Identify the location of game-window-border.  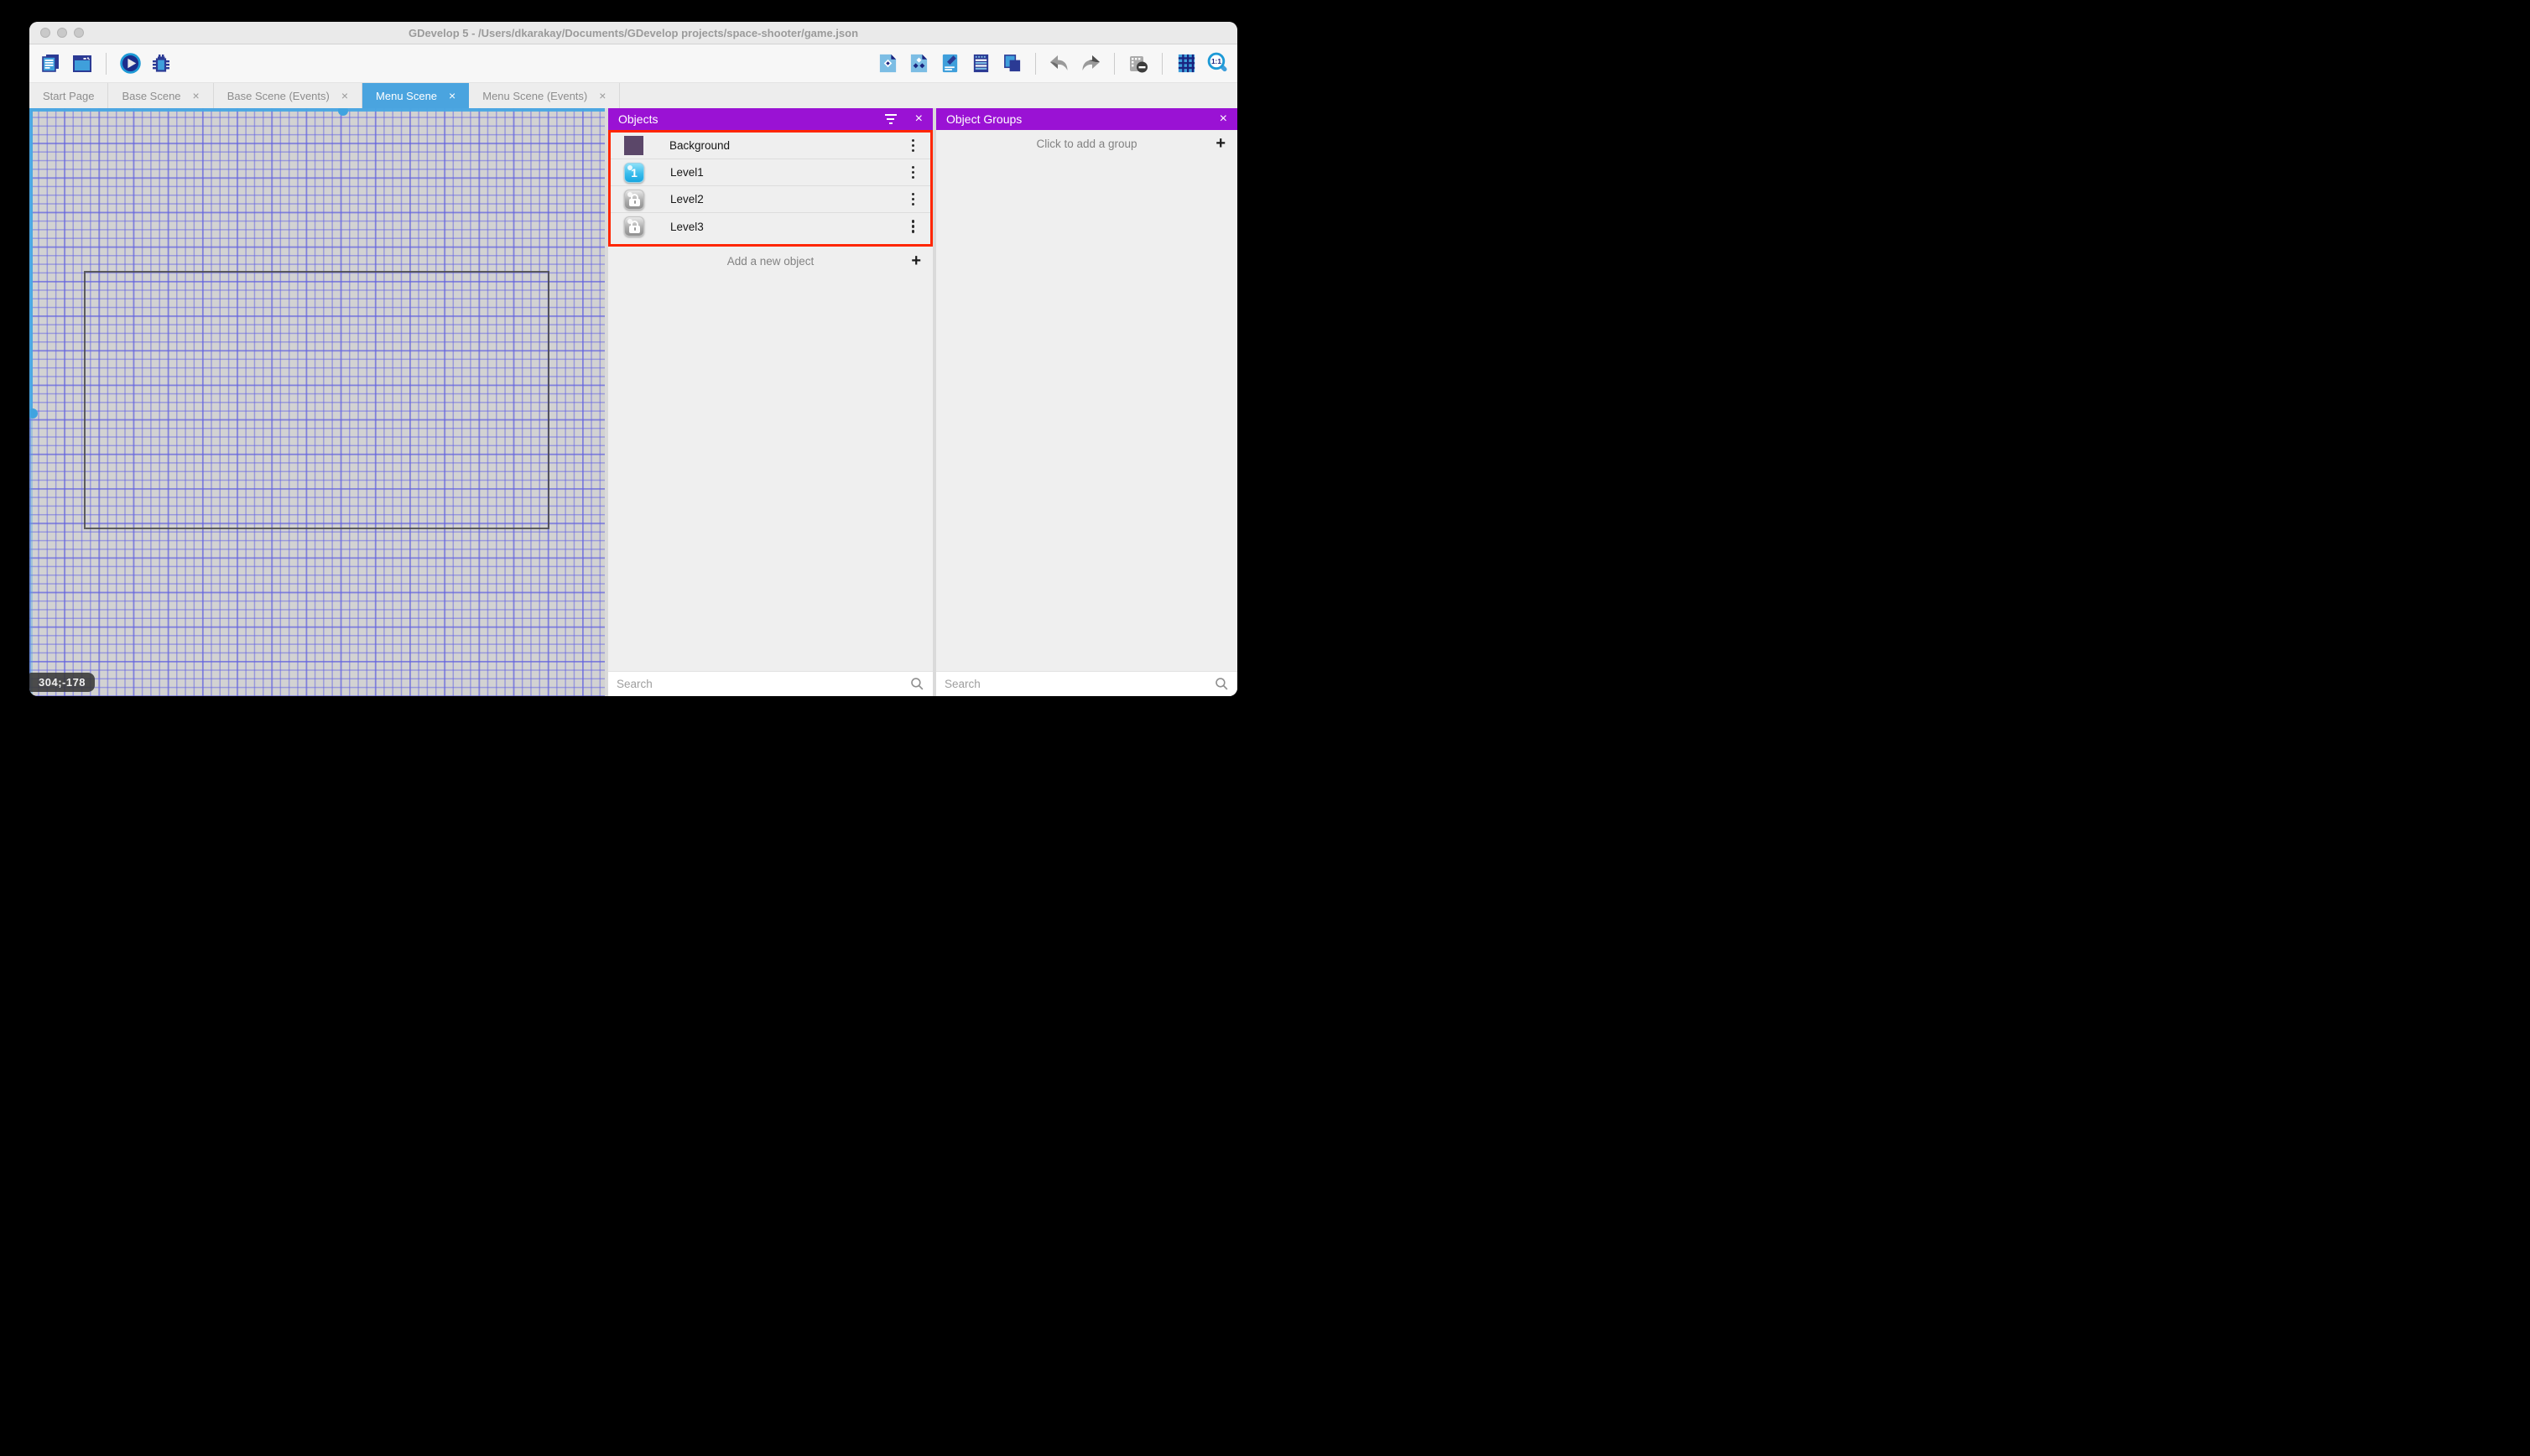
(316, 400).